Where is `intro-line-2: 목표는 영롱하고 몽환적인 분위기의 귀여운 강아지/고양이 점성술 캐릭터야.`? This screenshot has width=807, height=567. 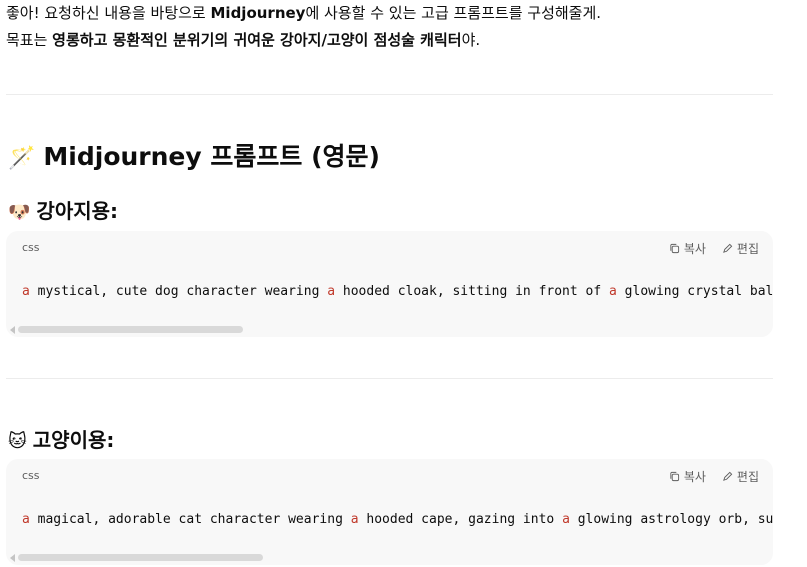
intro-line-2: 목표는 영롱하고 몽환적인 분위기의 귀여운 강아지/고양이 점성술 캐릭터야. is located at coordinates (243, 40).